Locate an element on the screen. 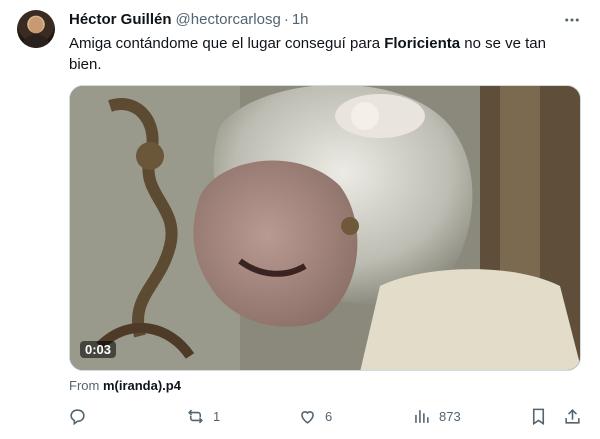 The image size is (600, 439). video-source: From m(iranda).p4 is located at coordinates (125, 385).